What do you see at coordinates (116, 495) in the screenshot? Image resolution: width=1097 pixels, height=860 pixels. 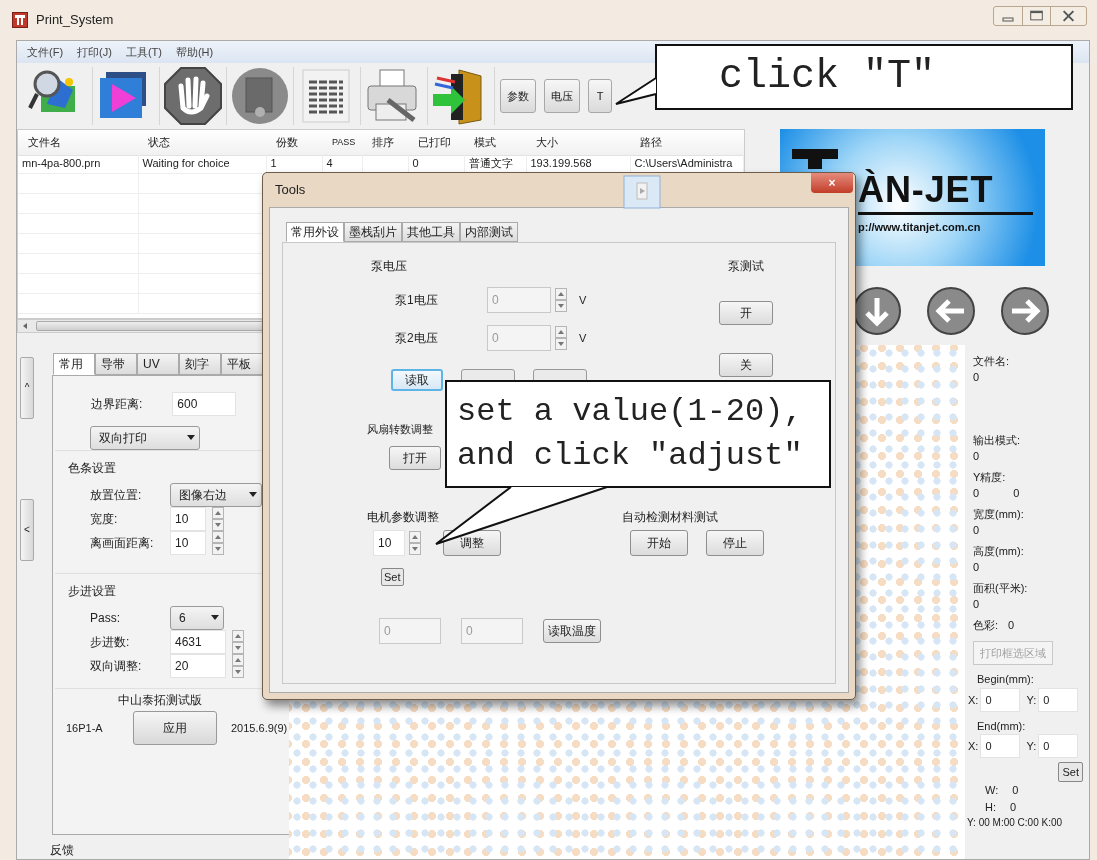 I see `field-label: 放置位置:` at bounding box center [116, 495].